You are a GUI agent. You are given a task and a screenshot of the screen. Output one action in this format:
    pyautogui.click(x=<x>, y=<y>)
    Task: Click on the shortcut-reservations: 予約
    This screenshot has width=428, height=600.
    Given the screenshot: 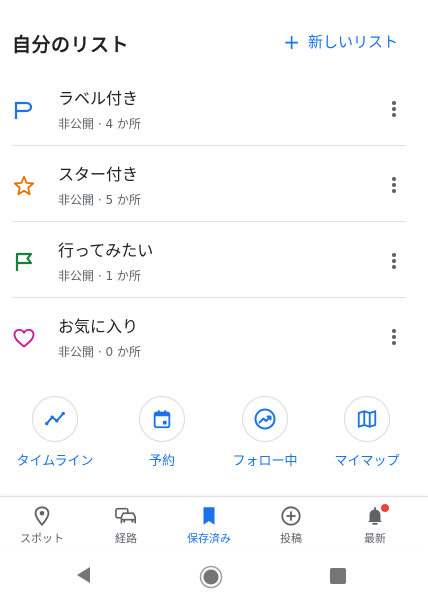 What is the action you would take?
    pyautogui.click(x=162, y=432)
    